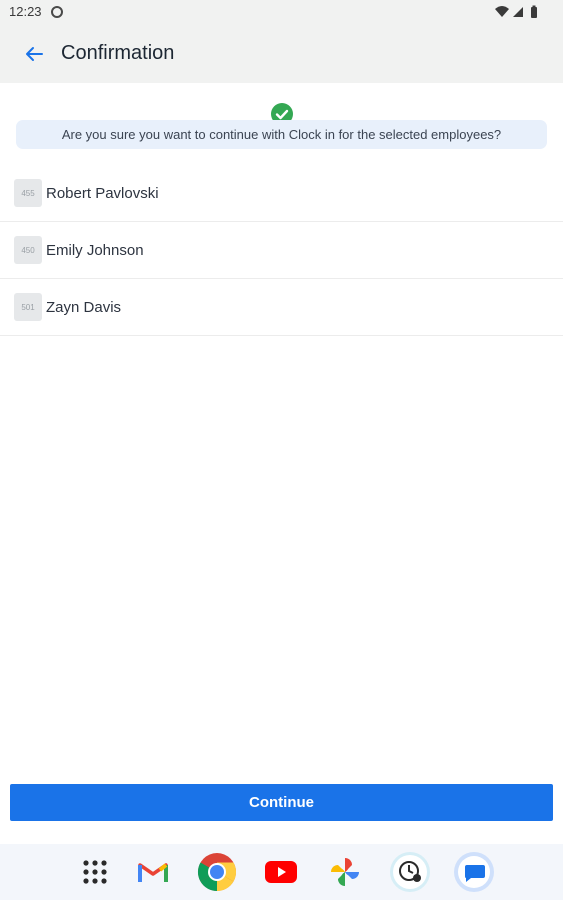 The image size is (563, 900). I want to click on wifi-icon, so click(502, 11).